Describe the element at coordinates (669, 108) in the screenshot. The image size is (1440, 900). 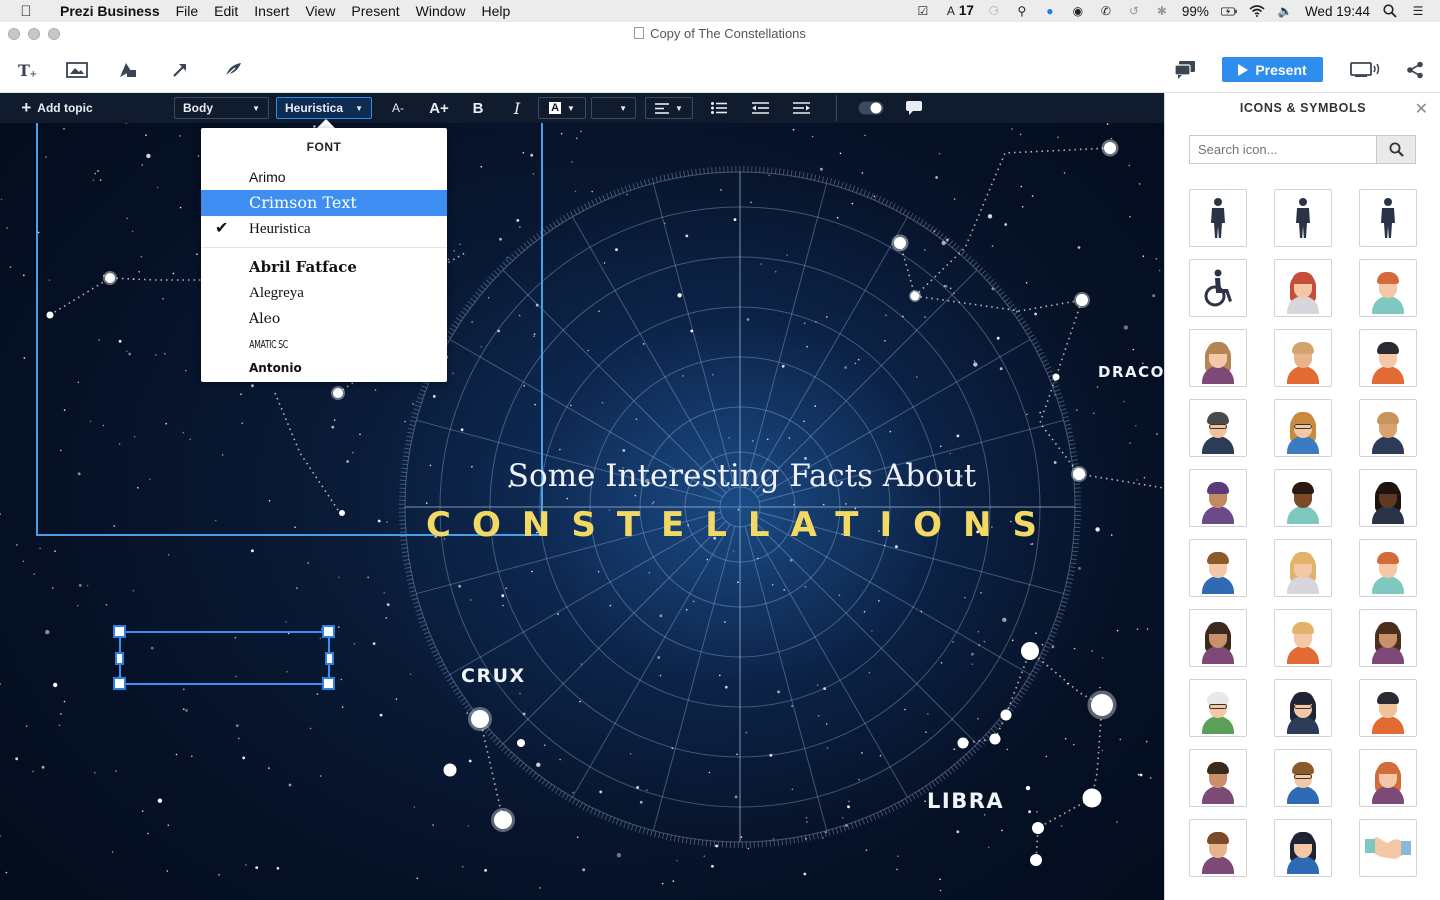
I see `alignment-select: ▼` at that location.